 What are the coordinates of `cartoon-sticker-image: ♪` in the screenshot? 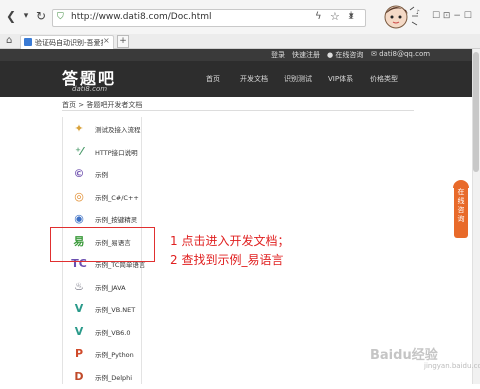 It's located at (402, 17).